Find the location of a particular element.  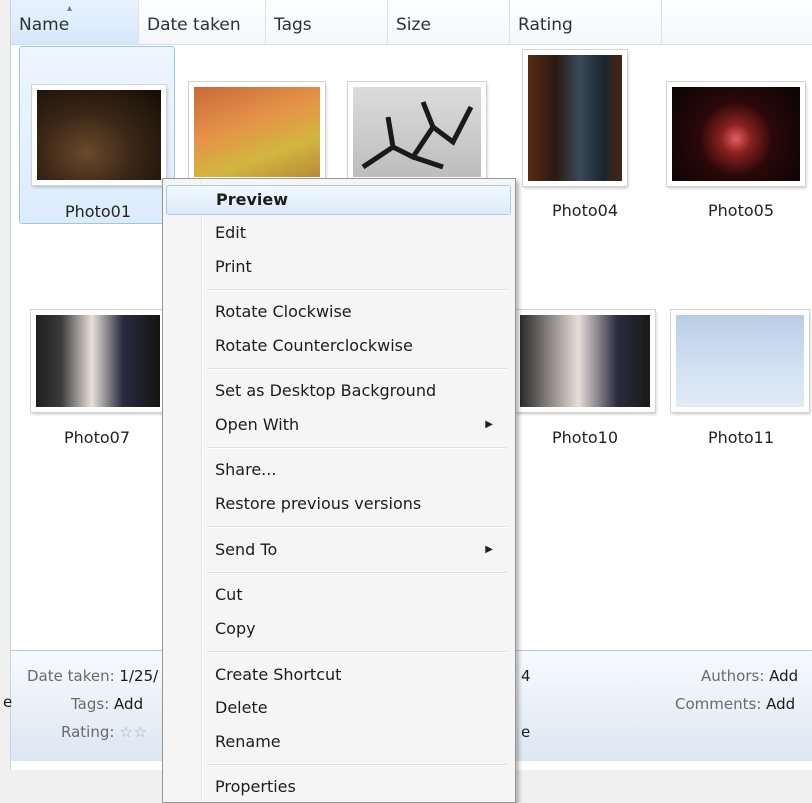

menu-item-rotate-counterclockwise: Rotate Counterclockwise is located at coordinates (338, 346).